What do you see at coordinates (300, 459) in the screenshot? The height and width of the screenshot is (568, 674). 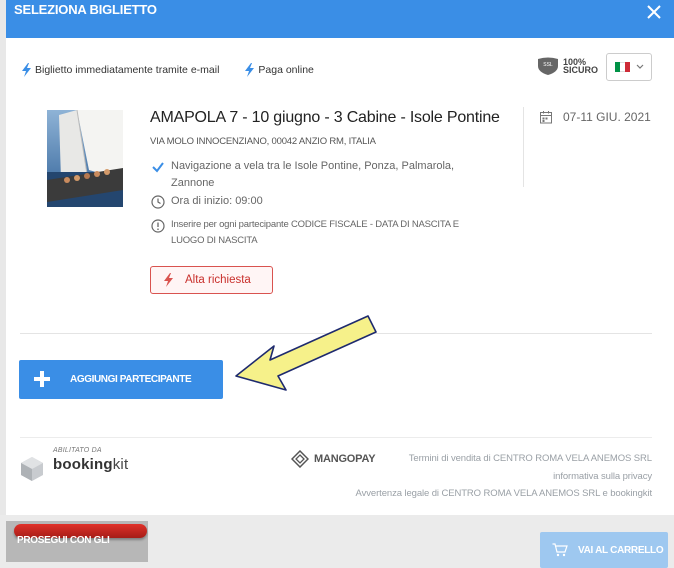 I see `mangopay-icon` at bounding box center [300, 459].